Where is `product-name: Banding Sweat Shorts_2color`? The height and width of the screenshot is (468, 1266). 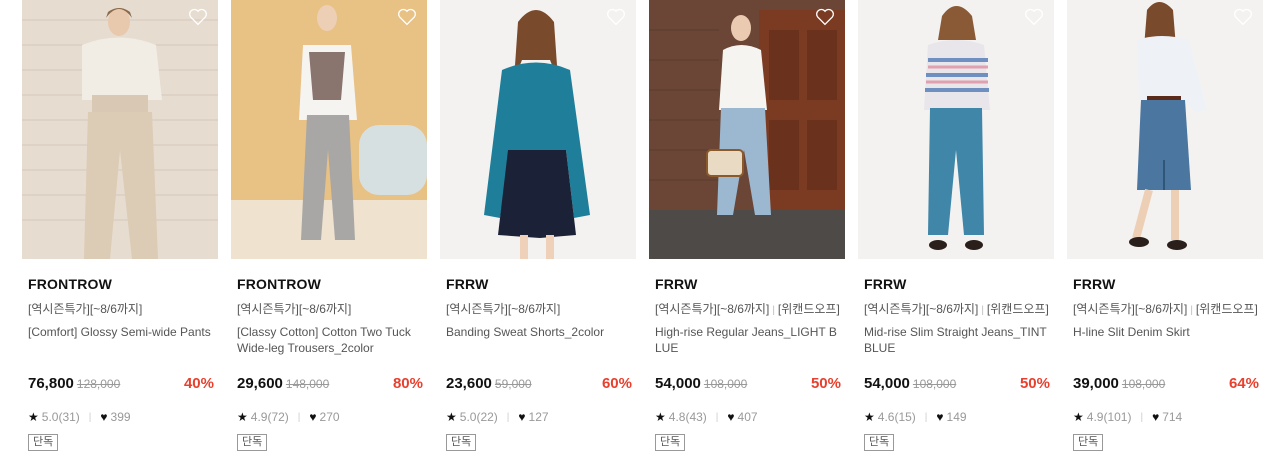
product-name: Banding Sweat Shorts_2color is located at coordinates (540, 332).